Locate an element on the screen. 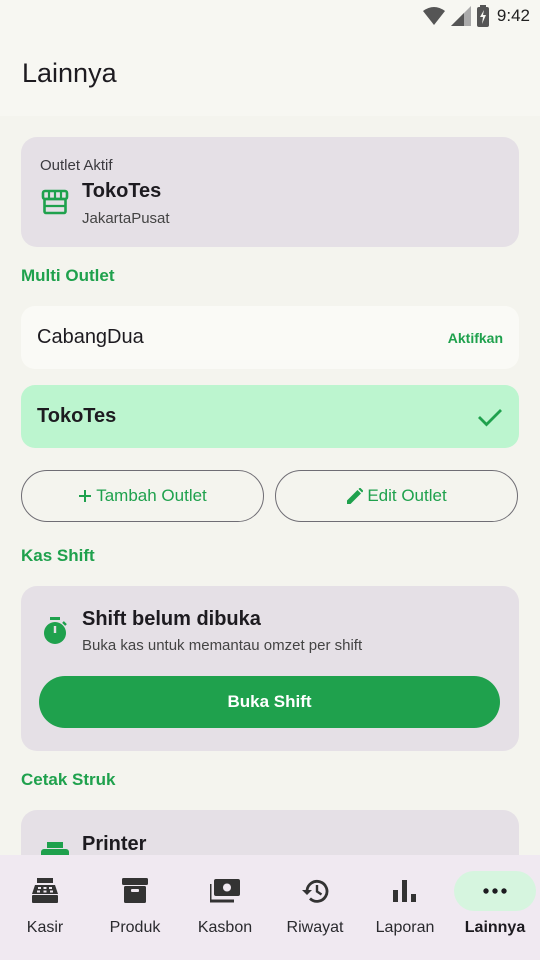 This screenshot has width=540, height=960. shift-status-title: Shift belum dibuka is located at coordinates (171, 619).